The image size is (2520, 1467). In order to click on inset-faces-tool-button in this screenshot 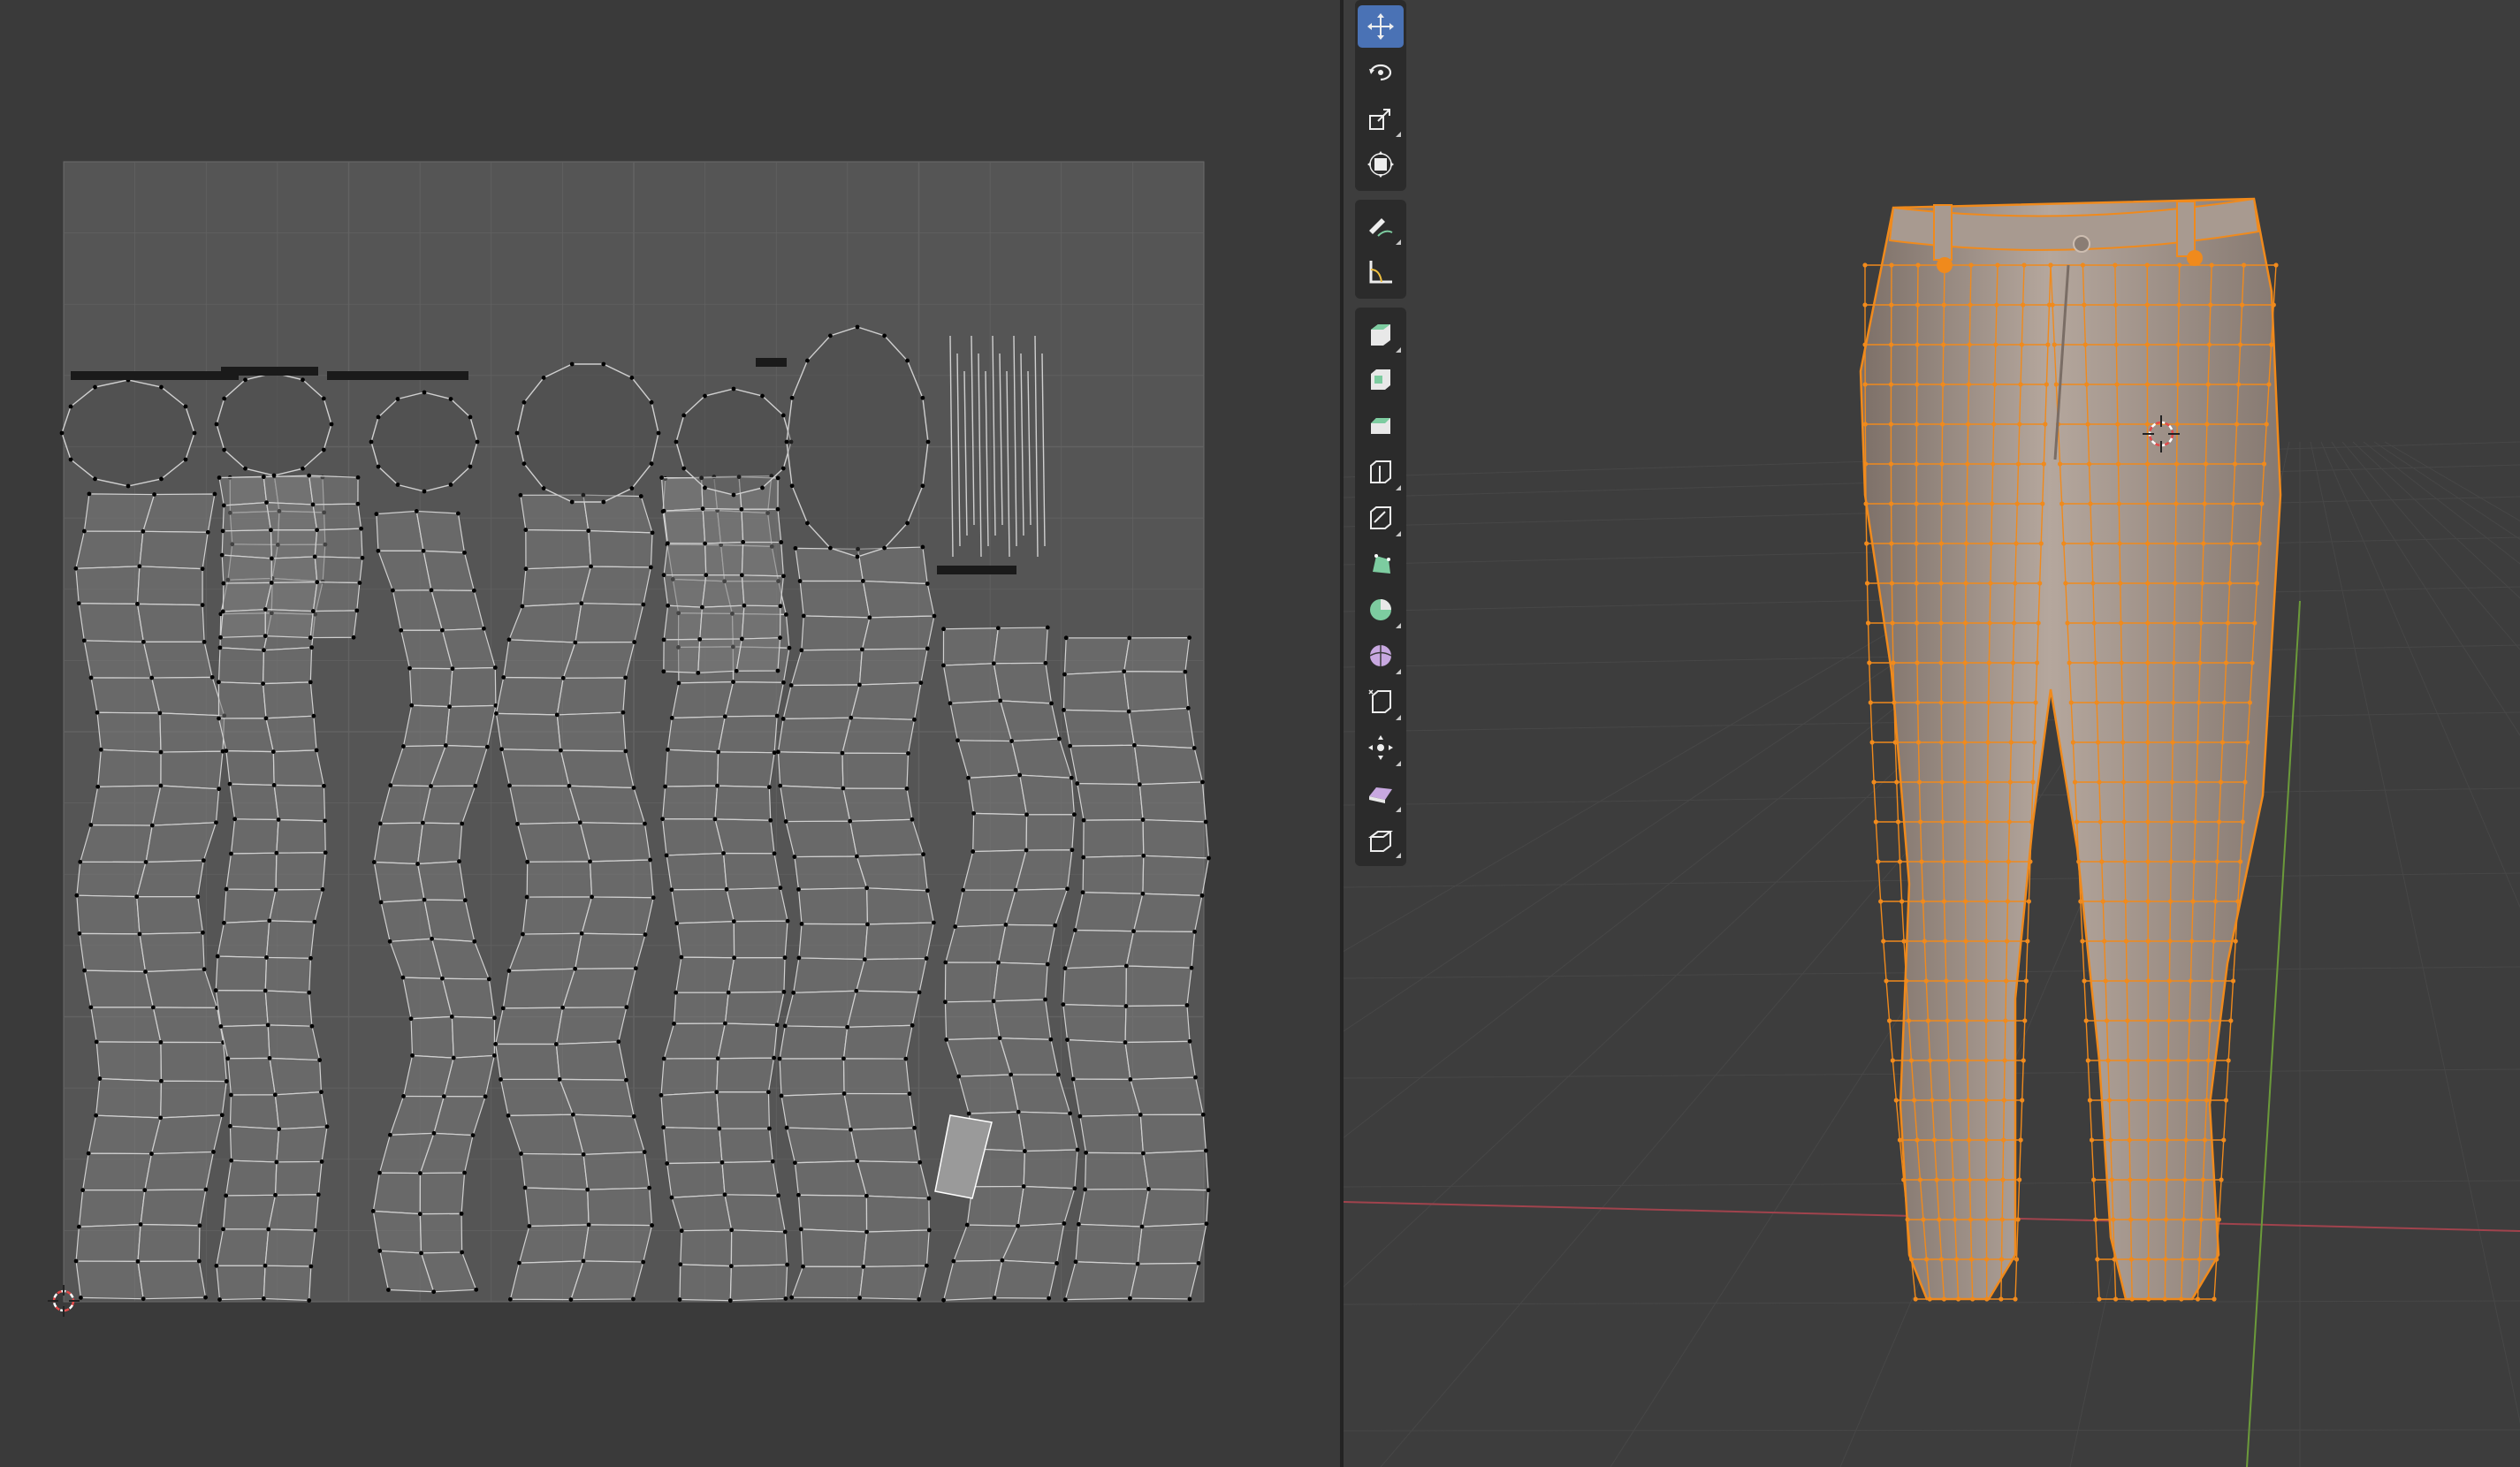, I will do `click(1381, 380)`.